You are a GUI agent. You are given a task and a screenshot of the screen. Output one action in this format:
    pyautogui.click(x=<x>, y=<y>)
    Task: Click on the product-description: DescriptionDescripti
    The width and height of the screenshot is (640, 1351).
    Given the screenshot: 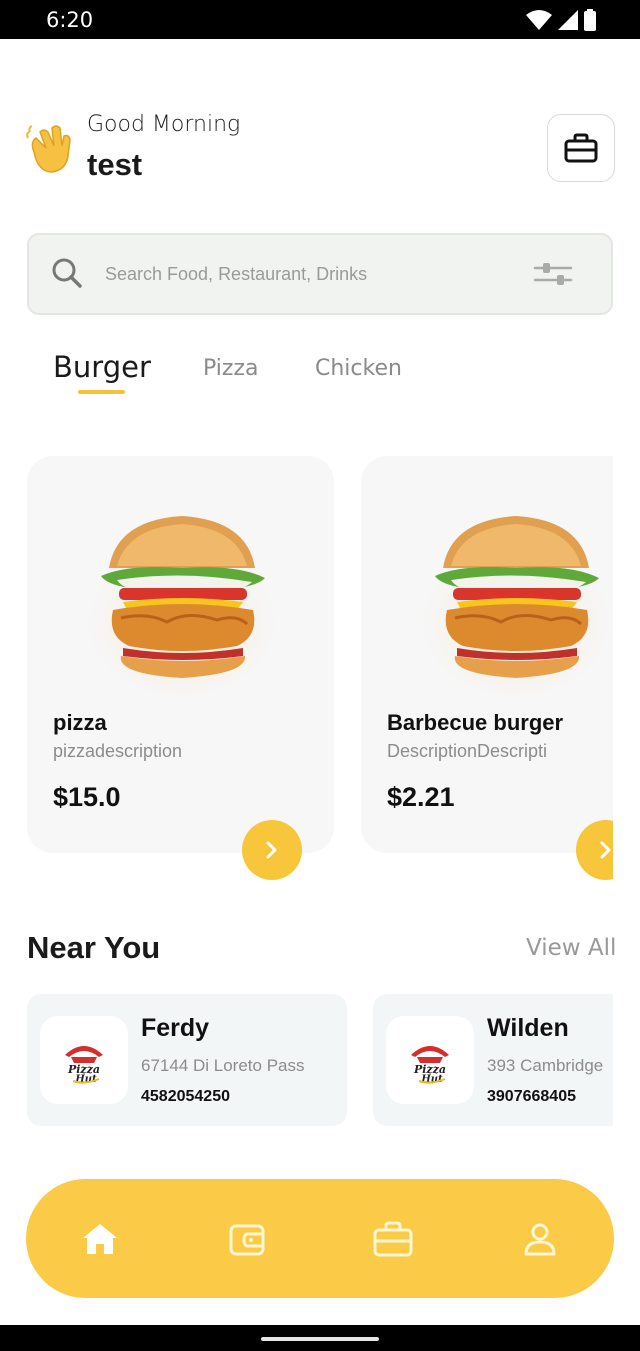 What is the action you would take?
    pyautogui.click(x=467, y=751)
    